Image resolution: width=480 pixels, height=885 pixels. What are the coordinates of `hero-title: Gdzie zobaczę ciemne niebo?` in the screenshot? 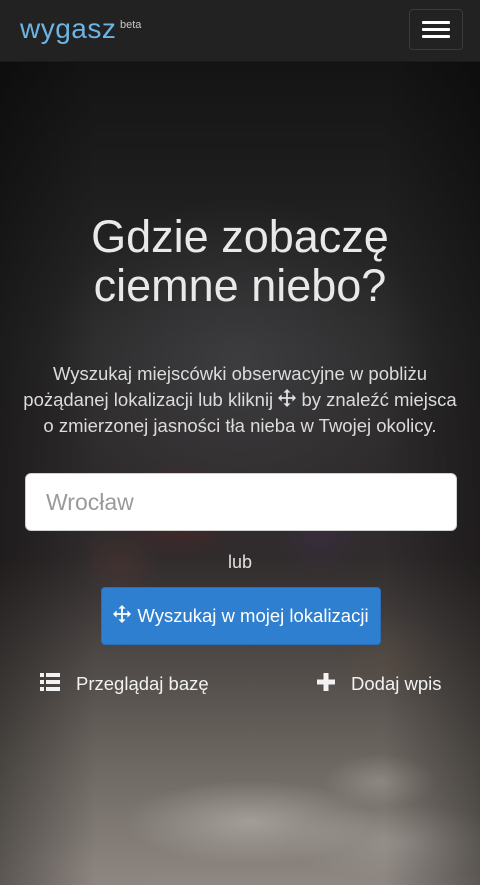 It's located at (240, 261).